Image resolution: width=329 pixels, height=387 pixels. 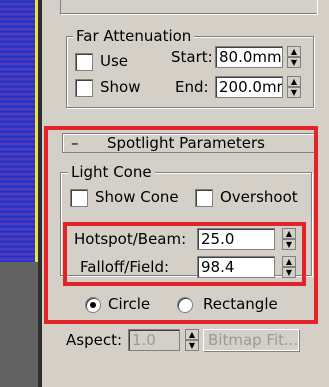 What do you see at coordinates (114, 61) in the screenshot?
I see `use-label: Use` at bounding box center [114, 61].